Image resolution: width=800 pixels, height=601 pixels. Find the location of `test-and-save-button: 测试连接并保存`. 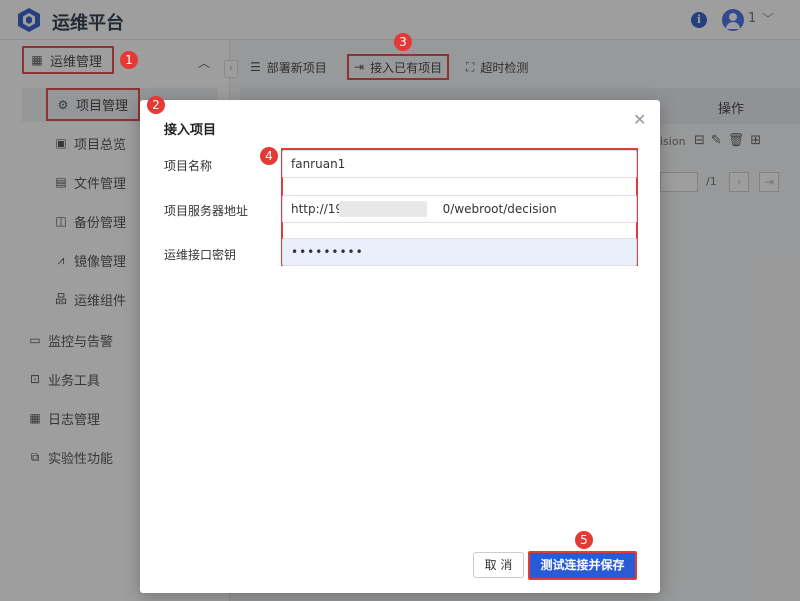

test-and-save-button: 测试连接并保存 is located at coordinates (582, 565).